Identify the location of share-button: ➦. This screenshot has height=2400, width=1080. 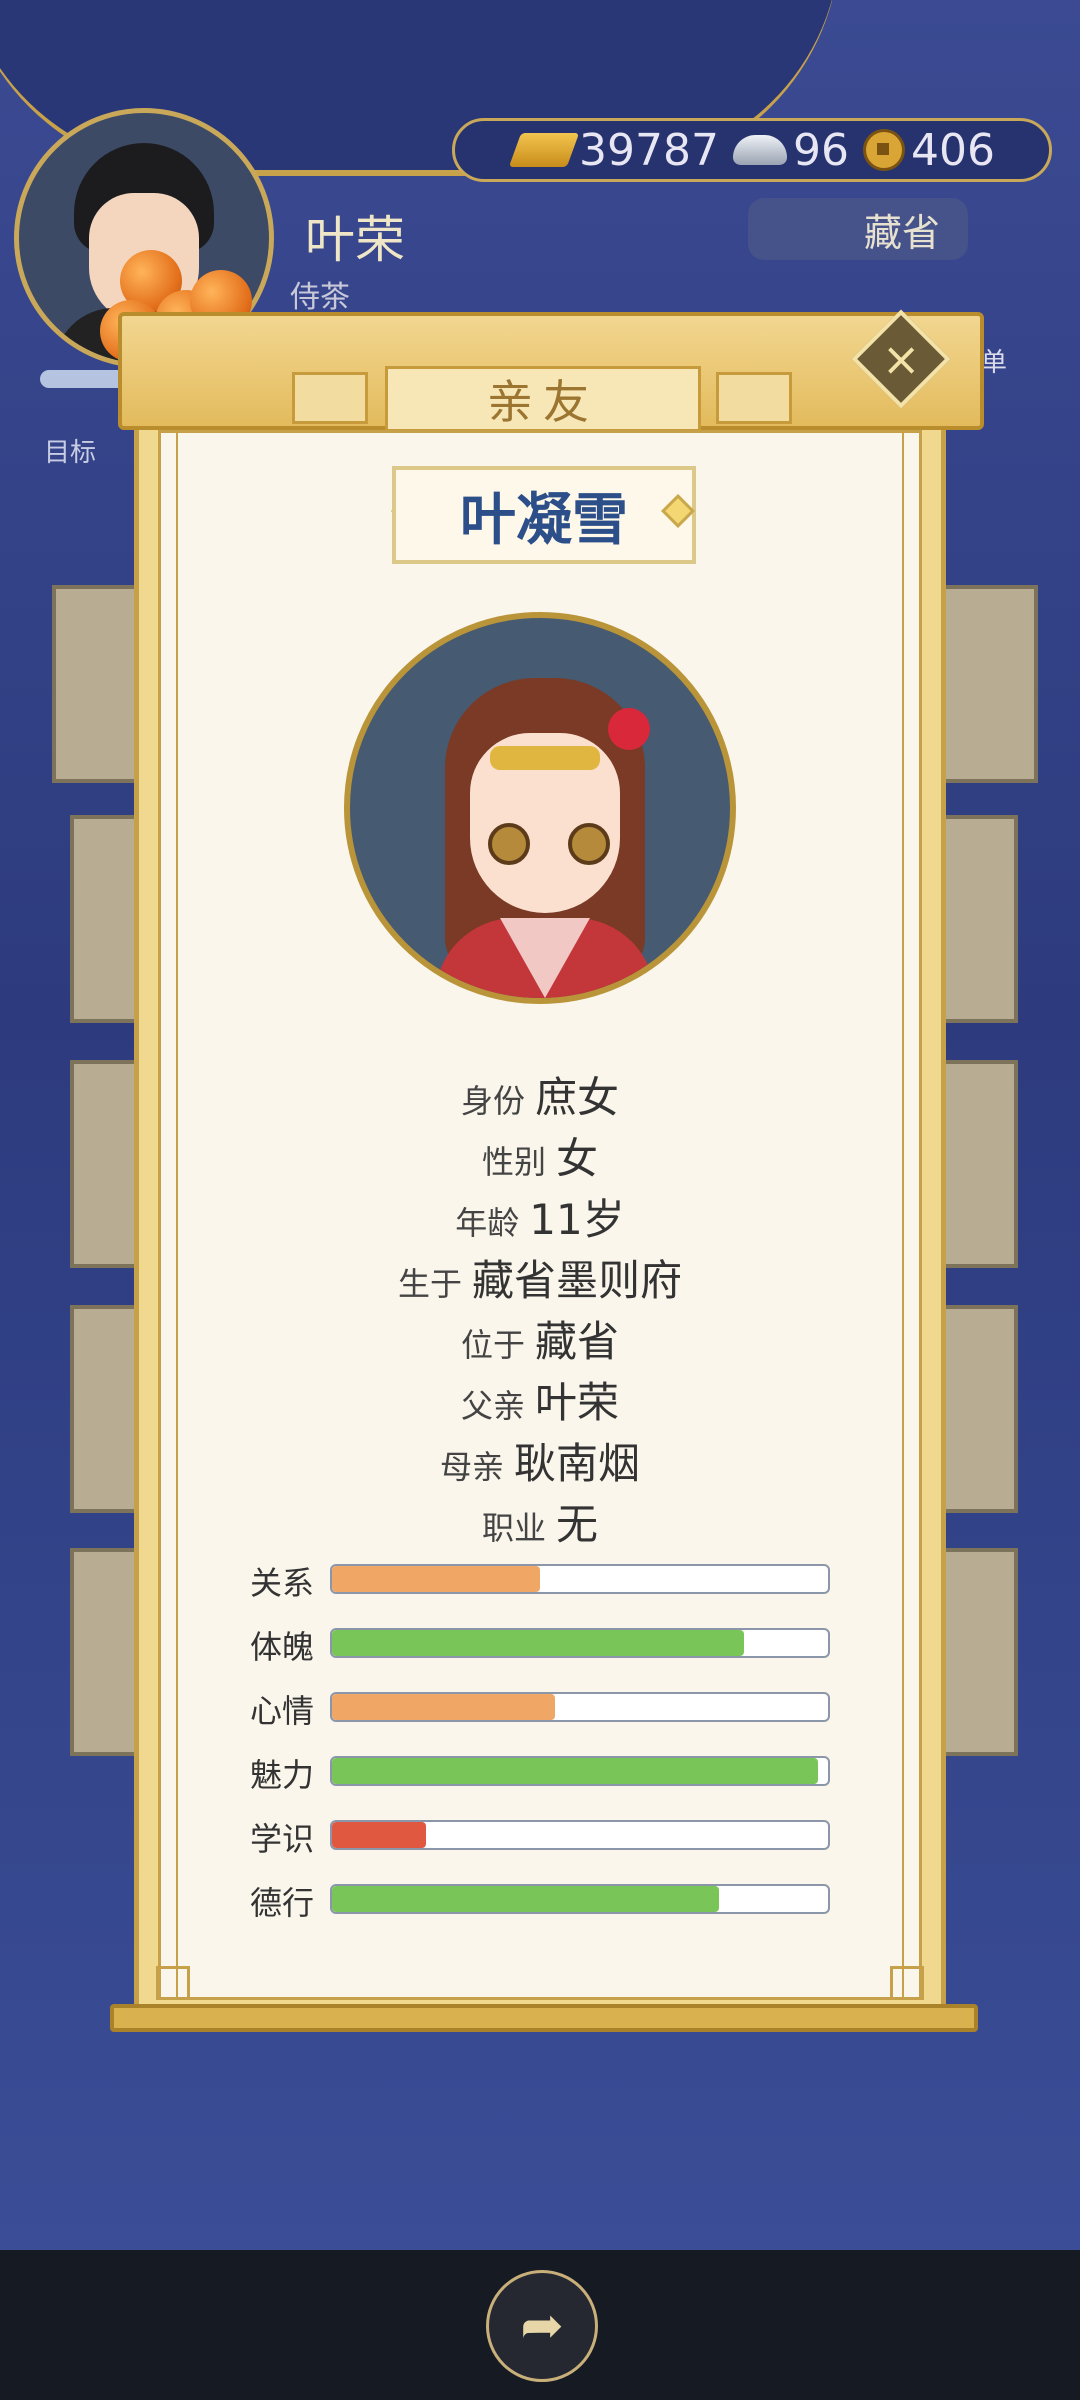
(542, 2326).